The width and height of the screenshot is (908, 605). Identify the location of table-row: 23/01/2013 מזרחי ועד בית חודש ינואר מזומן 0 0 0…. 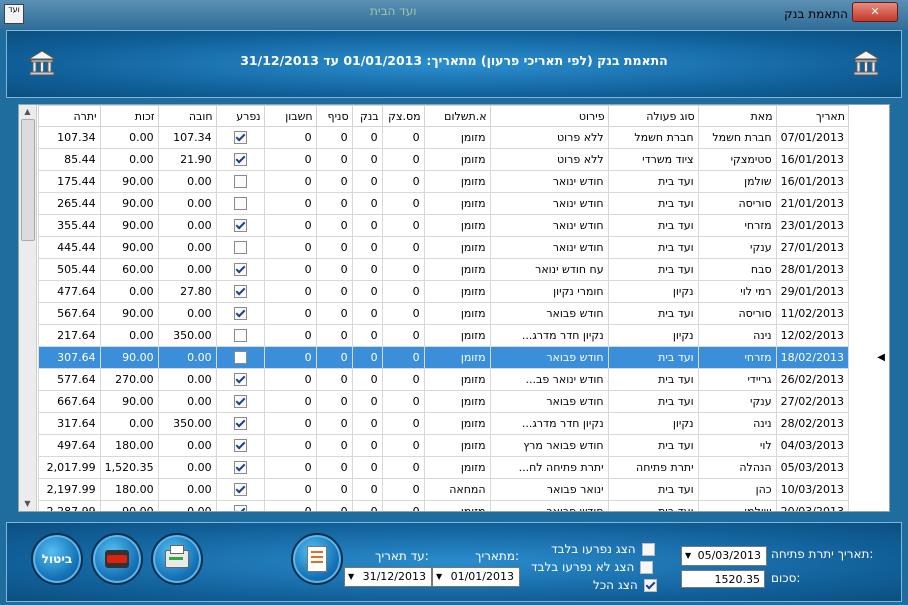
(443, 225).